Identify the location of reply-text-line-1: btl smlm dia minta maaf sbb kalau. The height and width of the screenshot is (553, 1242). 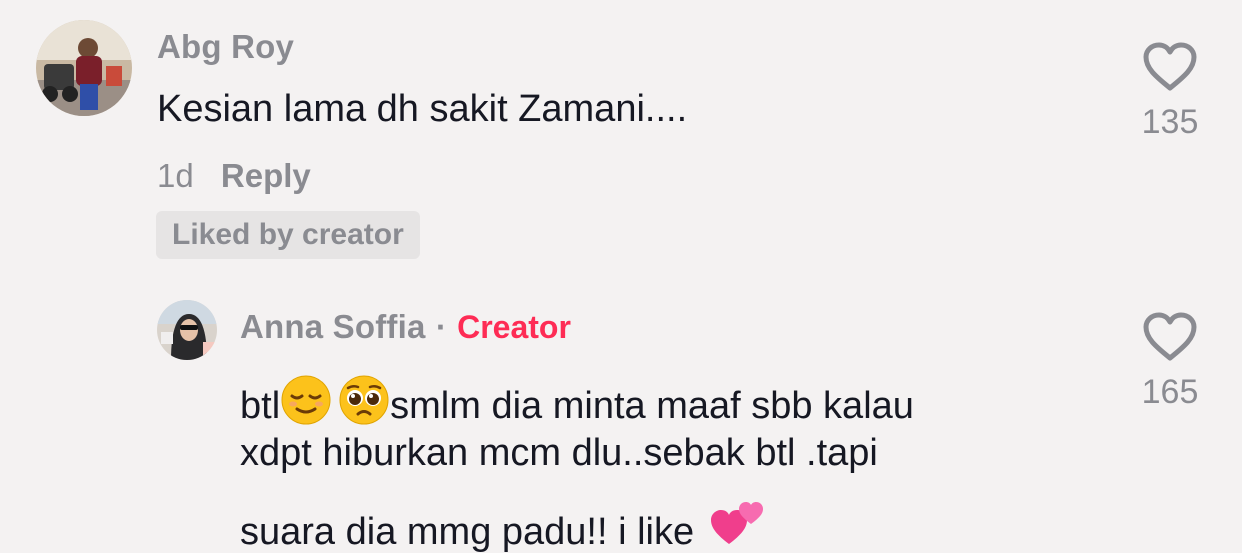
(577, 400).